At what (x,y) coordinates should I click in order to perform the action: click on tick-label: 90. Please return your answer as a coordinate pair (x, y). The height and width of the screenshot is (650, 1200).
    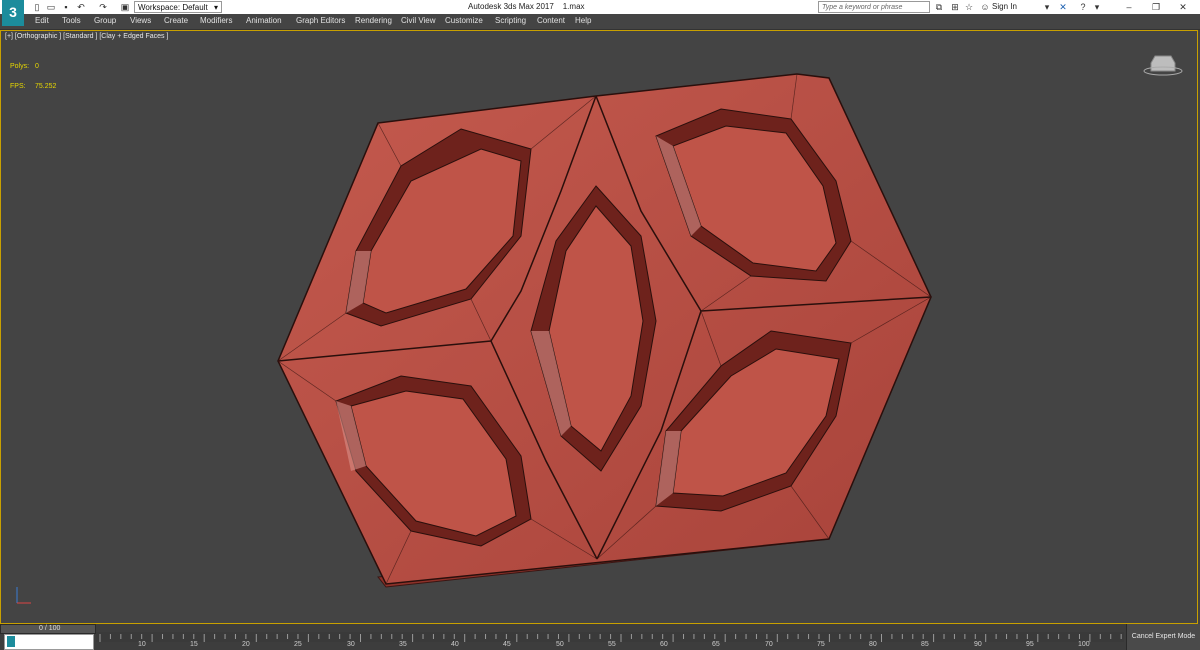
    Looking at the image, I should click on (978, 644).